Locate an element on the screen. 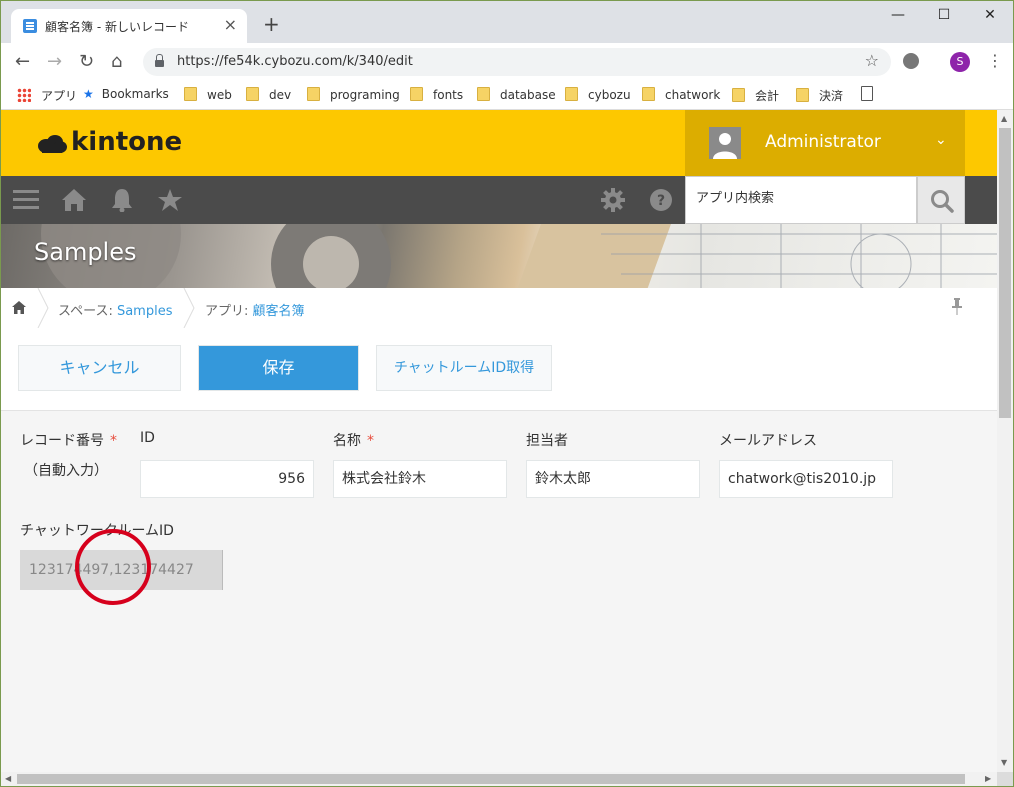 The height and width of the screenshot is (787, 1014). bookmark-folder-chatwork: chatwork is located at coordinates (681, 95).